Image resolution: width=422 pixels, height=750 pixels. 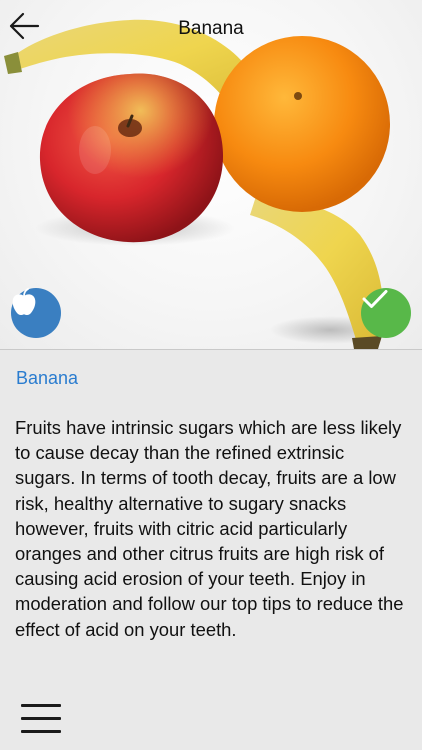 What do you see at coordinates (375, 299) in the screenshot?
I see `checkmark-icon` at bounding box center [375, 299].